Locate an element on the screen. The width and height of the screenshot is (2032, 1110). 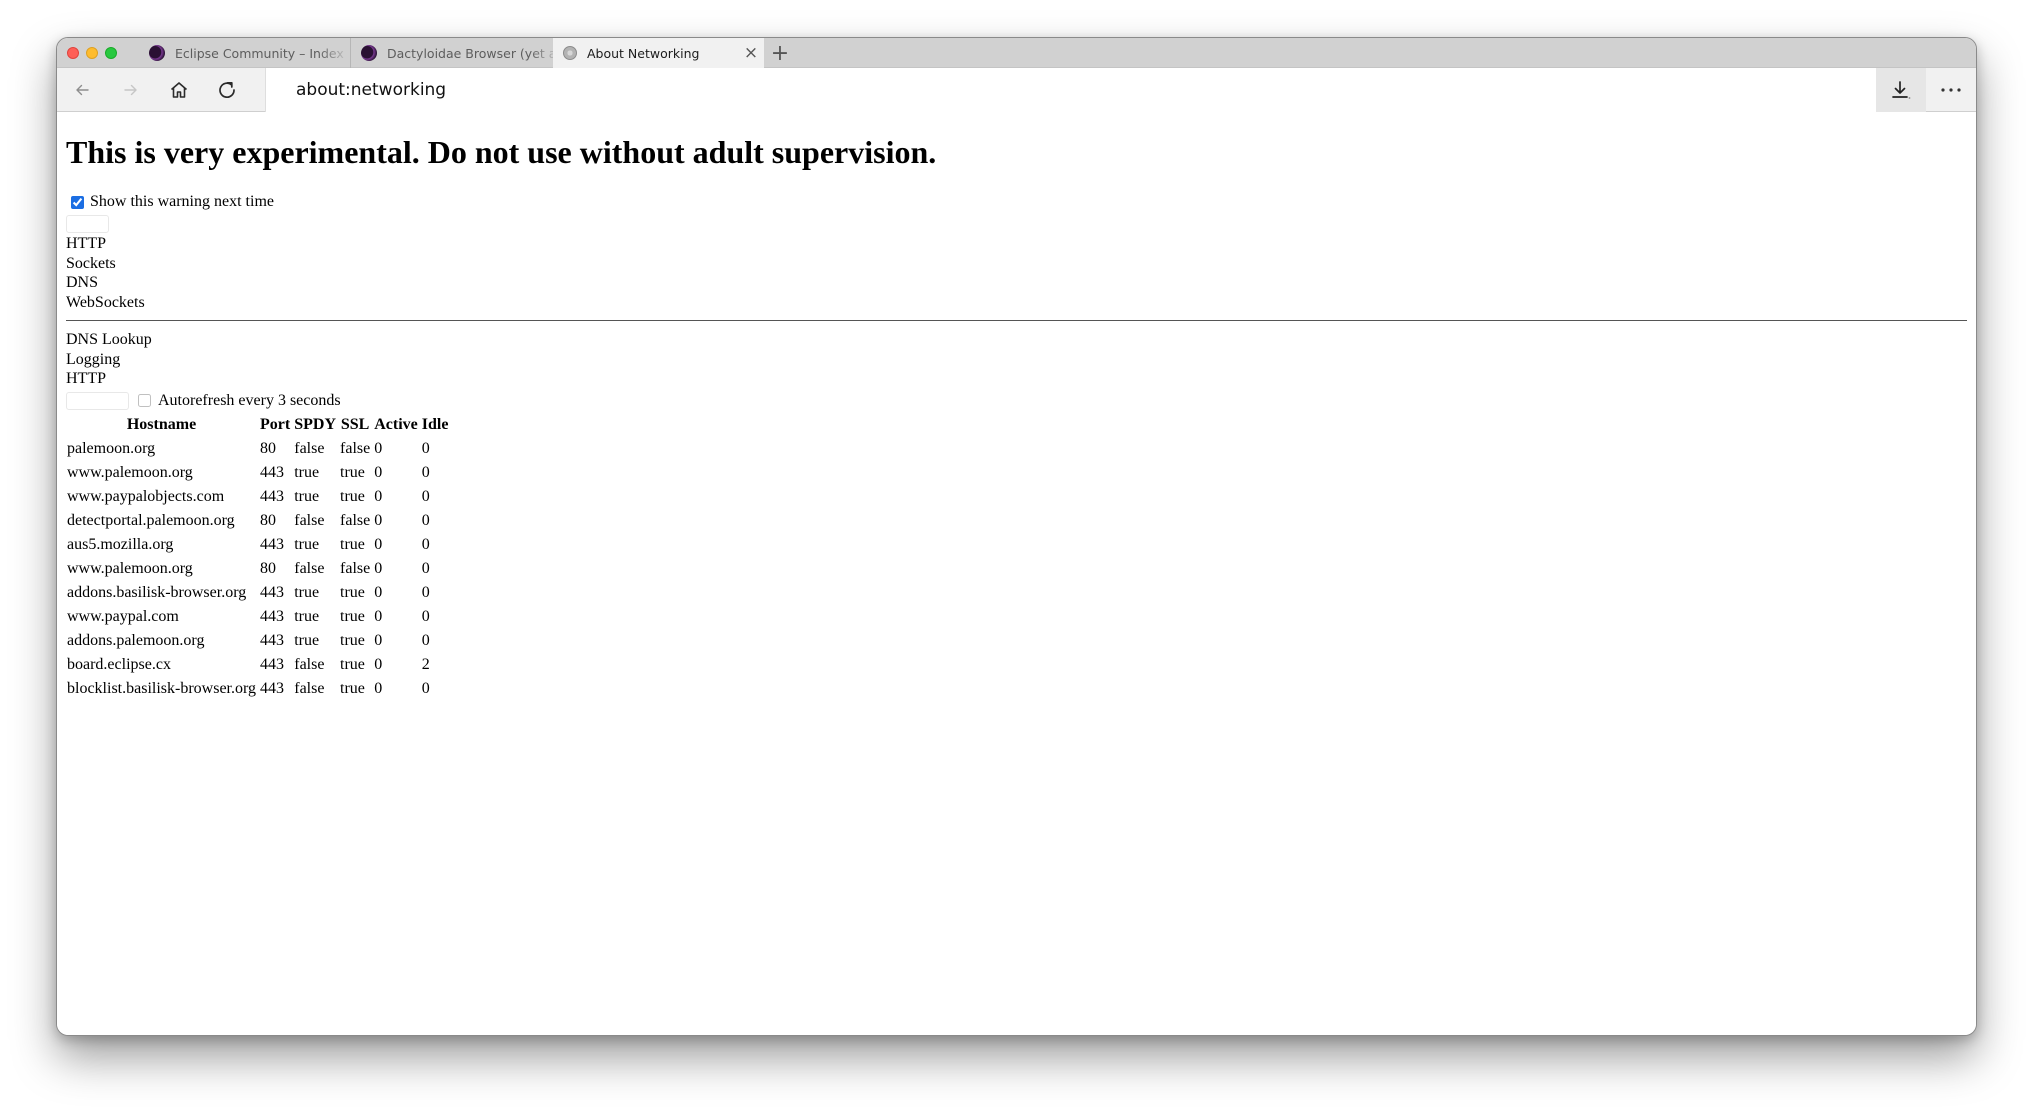
cell-hostname: blocklist.basilisk-browser.org is located at coordinates (162, 688).